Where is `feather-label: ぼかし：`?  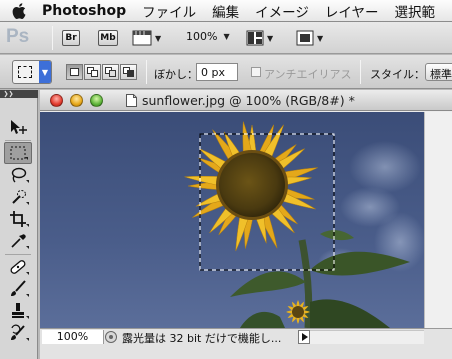
feather-label: ぼかし： is located at coordinates (176, 74).